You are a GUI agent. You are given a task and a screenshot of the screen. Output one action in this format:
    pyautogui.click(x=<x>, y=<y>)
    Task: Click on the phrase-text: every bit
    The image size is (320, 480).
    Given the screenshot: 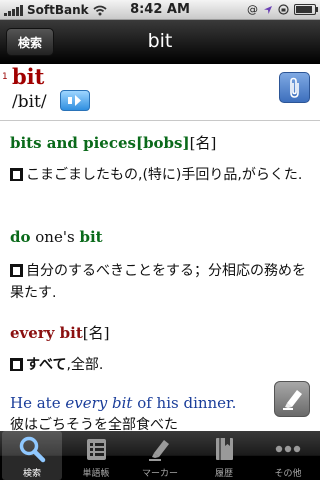 What is the action you would take?
    pyautogui.click(x=46, y=333)
    